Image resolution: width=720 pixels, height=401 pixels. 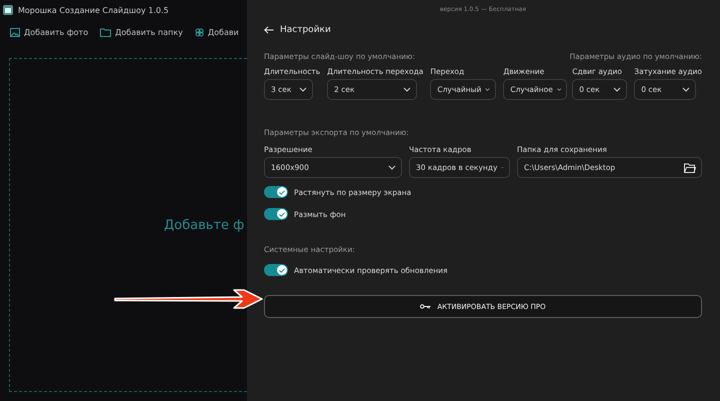 What do you see at coordinates (269, 30) in the screenshot?
I see `back-arrow-icon` at bounding box center [269, 30].